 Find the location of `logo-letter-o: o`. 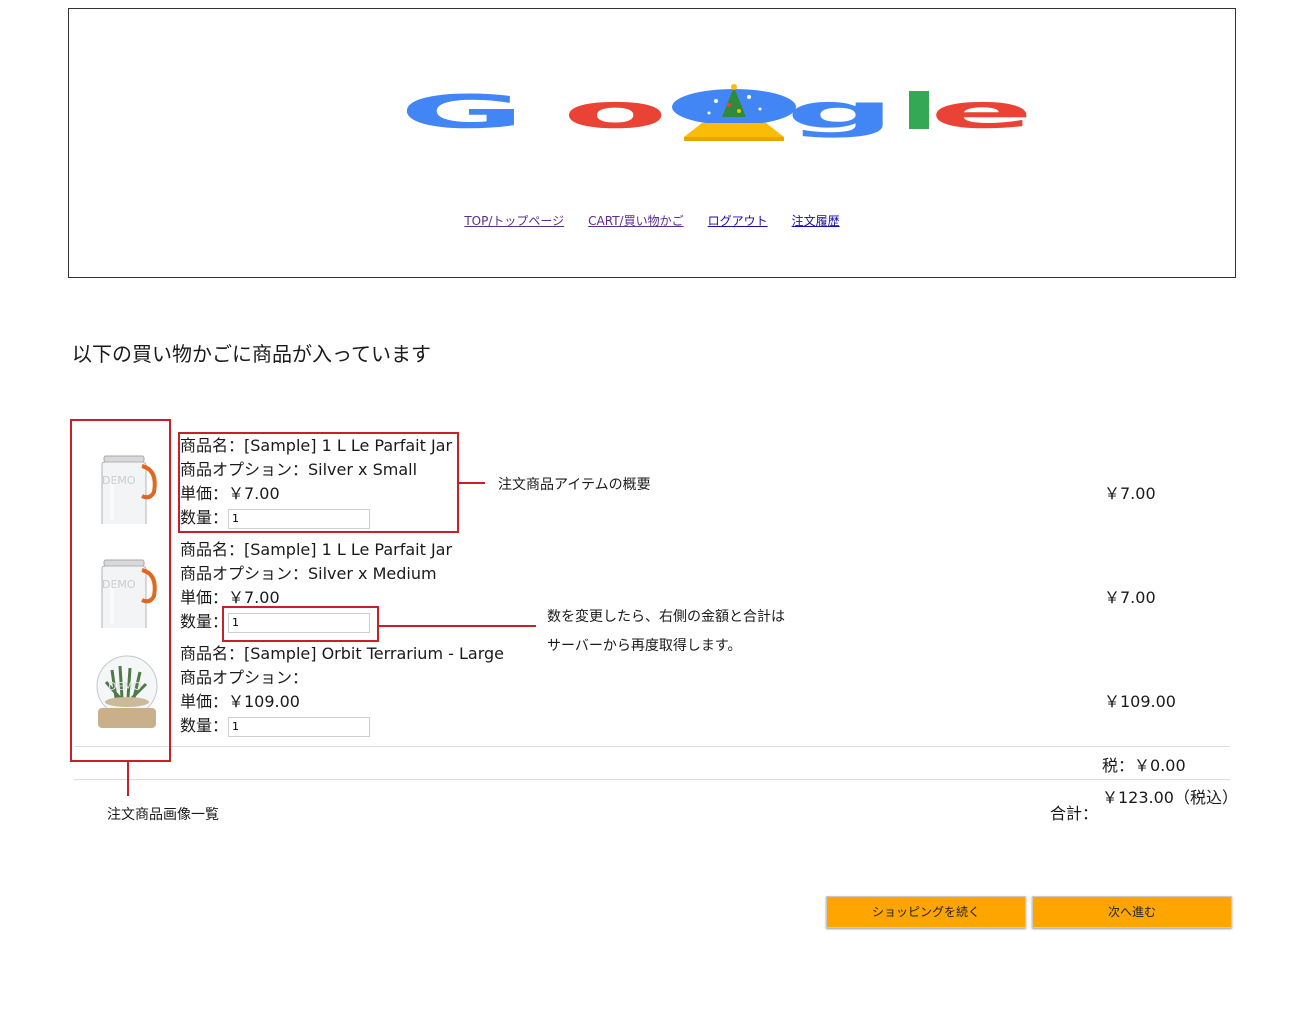

logo-letter-o: o is located at coordinates (615, 112).